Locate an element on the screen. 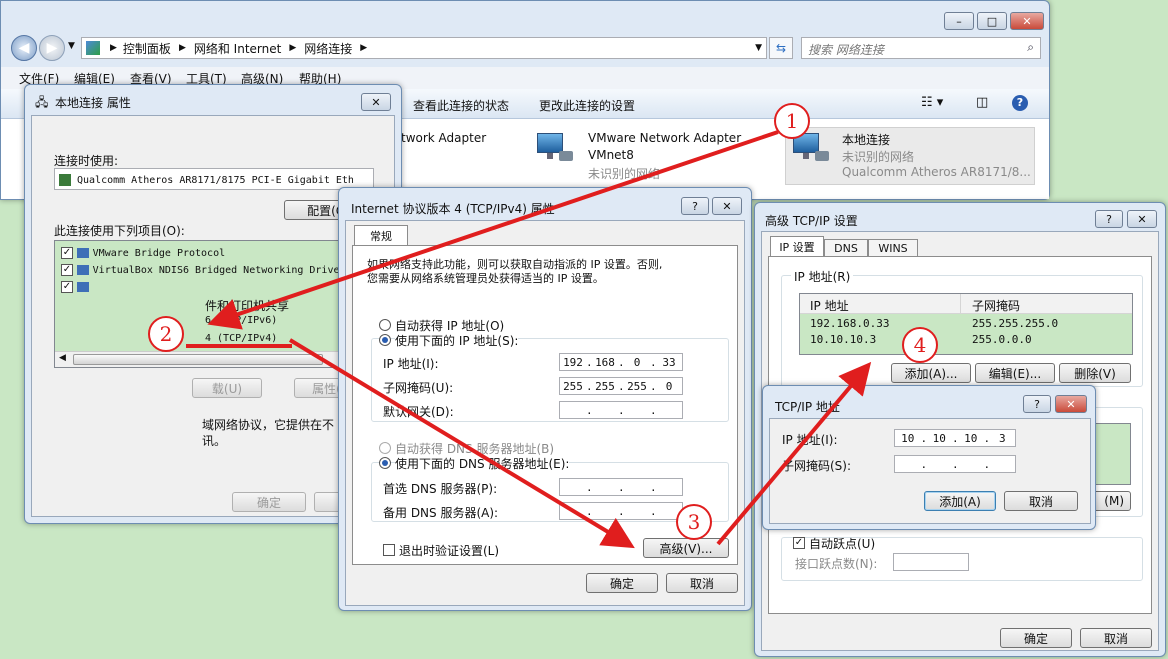 This screenshot has height=659, width=1168. step-3-marker: 3 is located at coordinates (694, 522).